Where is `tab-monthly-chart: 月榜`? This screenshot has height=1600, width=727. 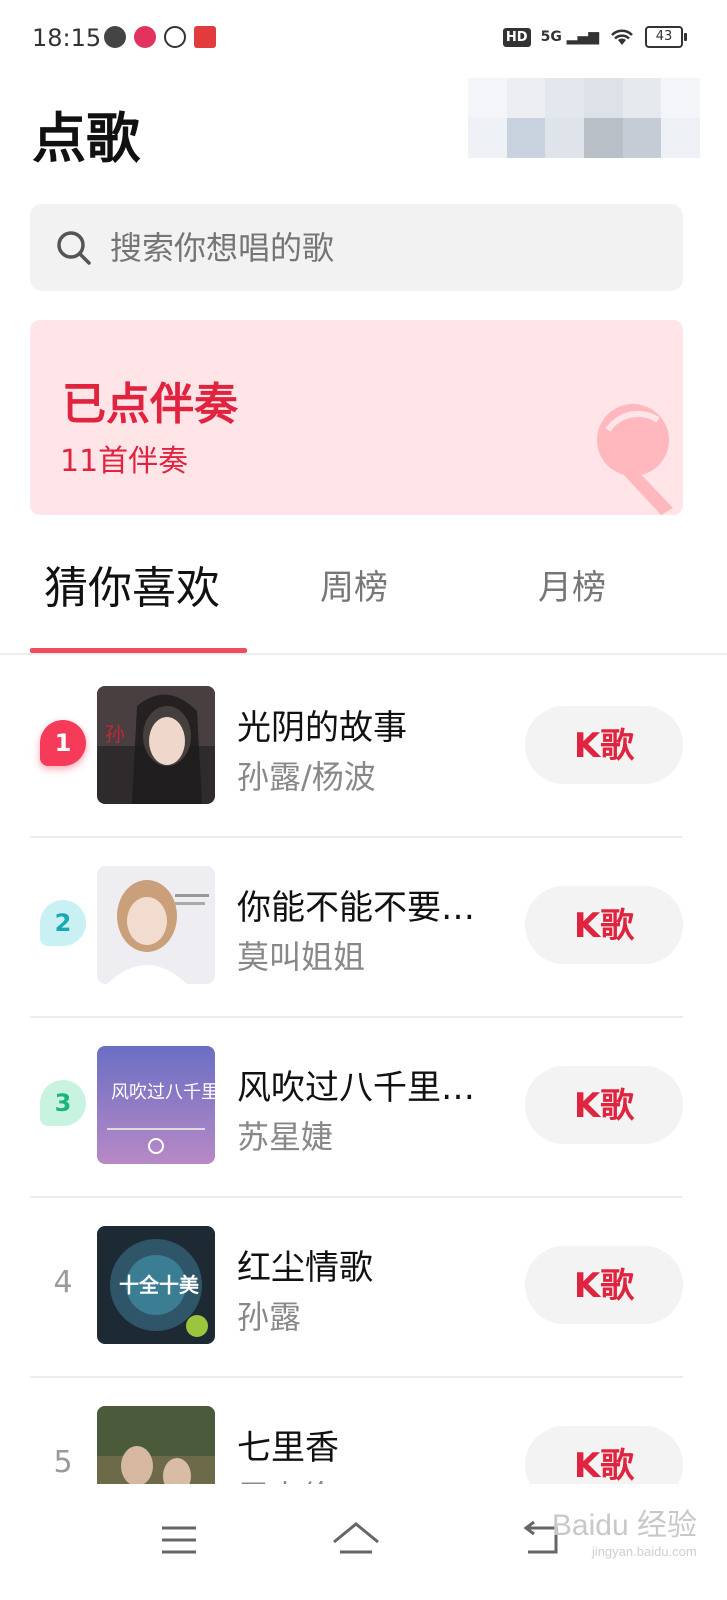 tab-monthly-chart: 月榜 is located at coordinates (572, 584).